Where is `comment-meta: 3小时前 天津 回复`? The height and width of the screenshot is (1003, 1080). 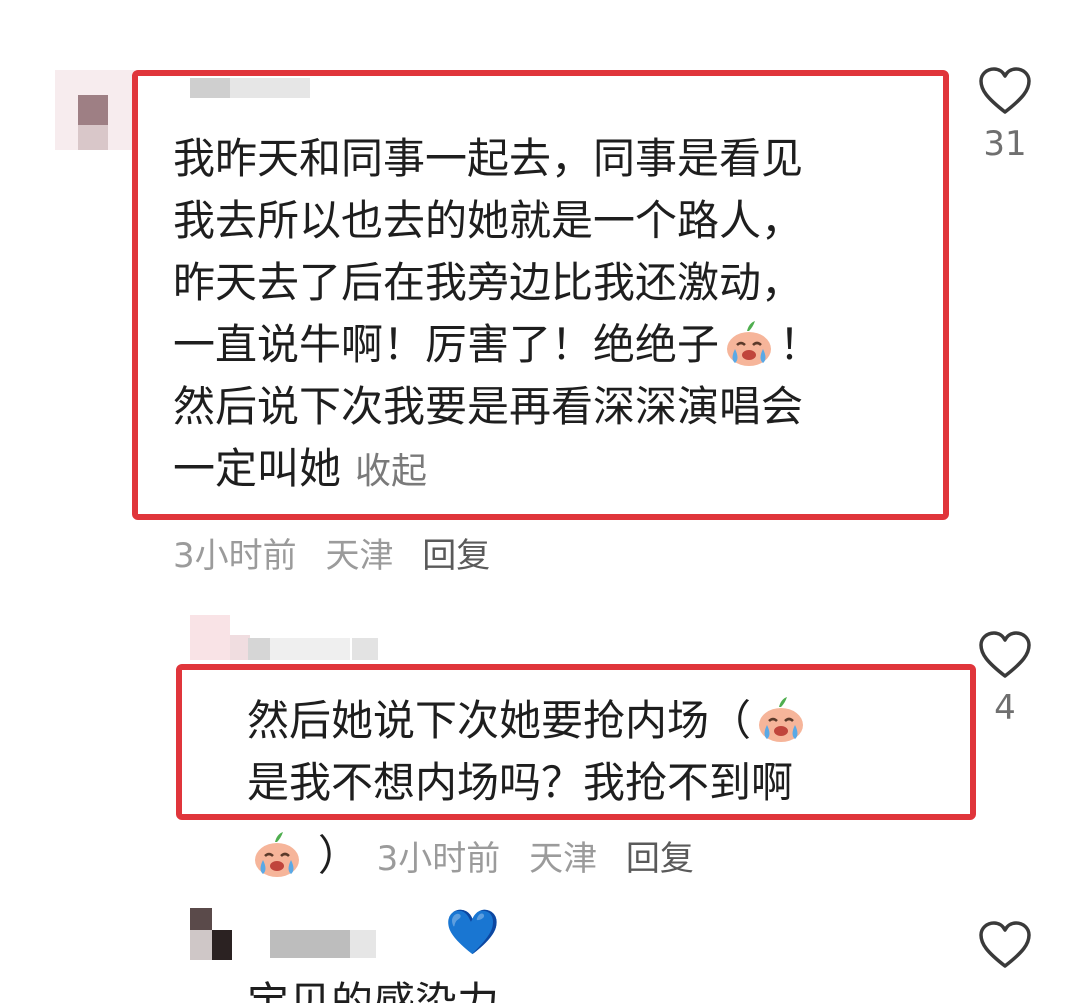
comment-meta: 3小时前 天津 回复 is located at coordinates (340, 552).